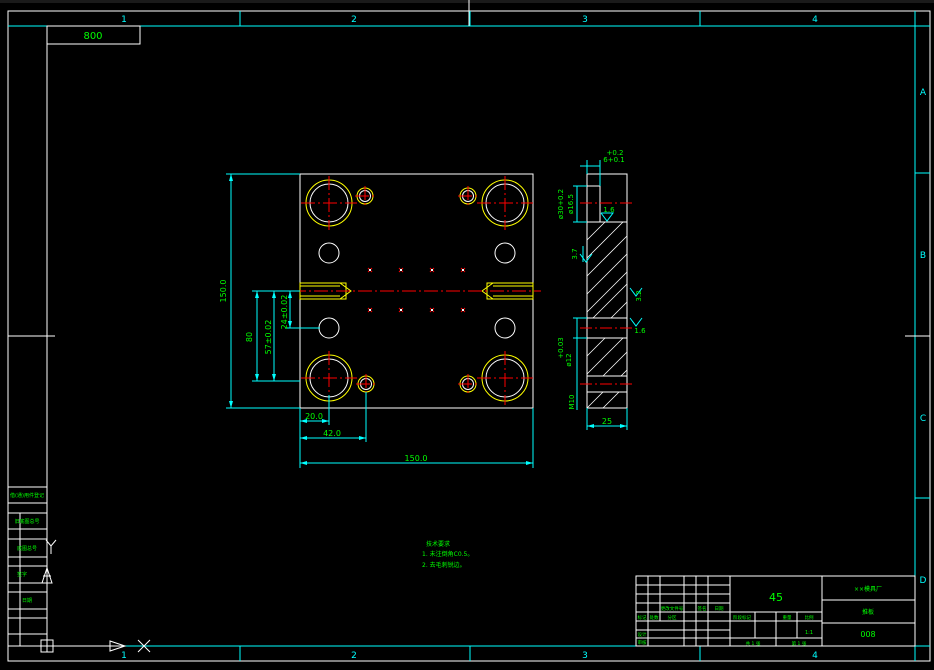 The width and height of the screenshot is (934, 670). What do you see at coordinates (799, 643) in the screenshot?
I see `title-page-current: 第 1 张` at bounding box center [799, 643].